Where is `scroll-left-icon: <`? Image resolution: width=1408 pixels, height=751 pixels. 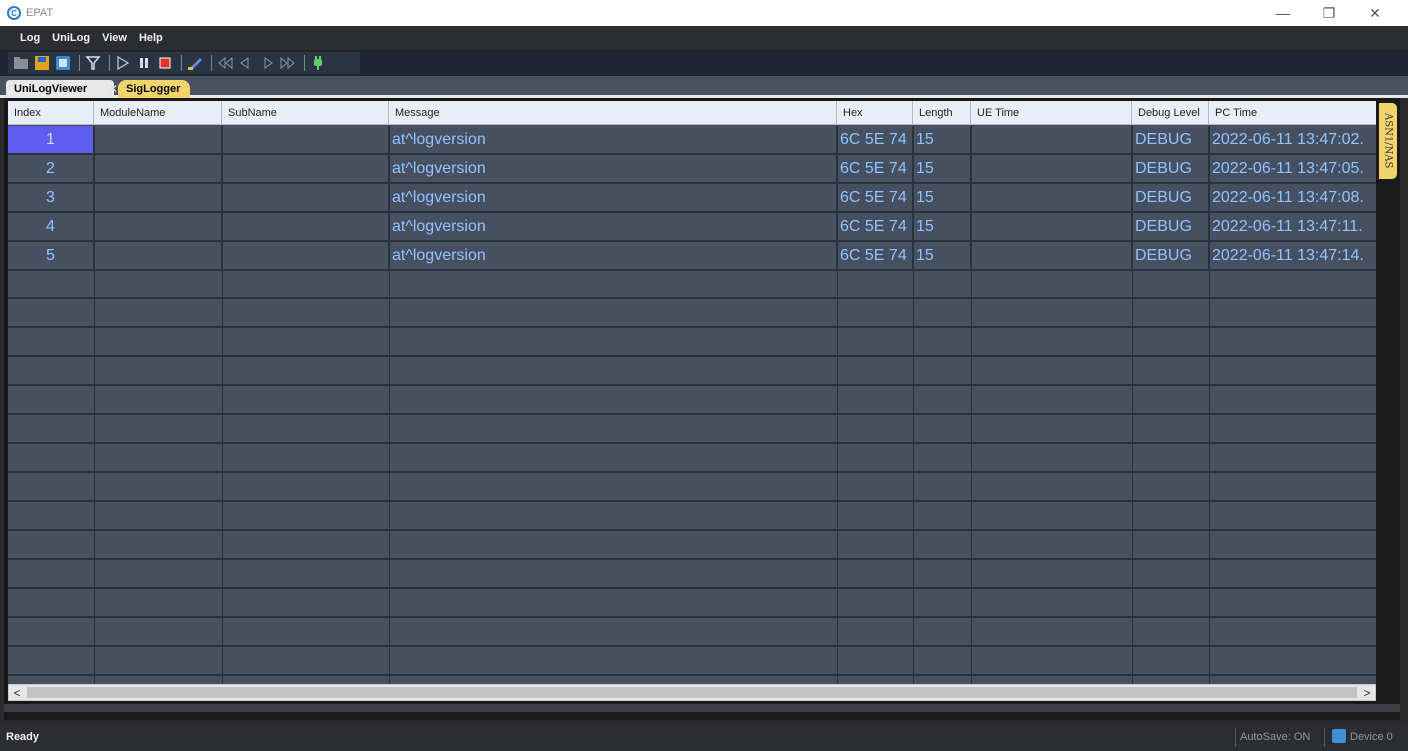 scroll-left-icon: < is located at coordinates (17, 692).